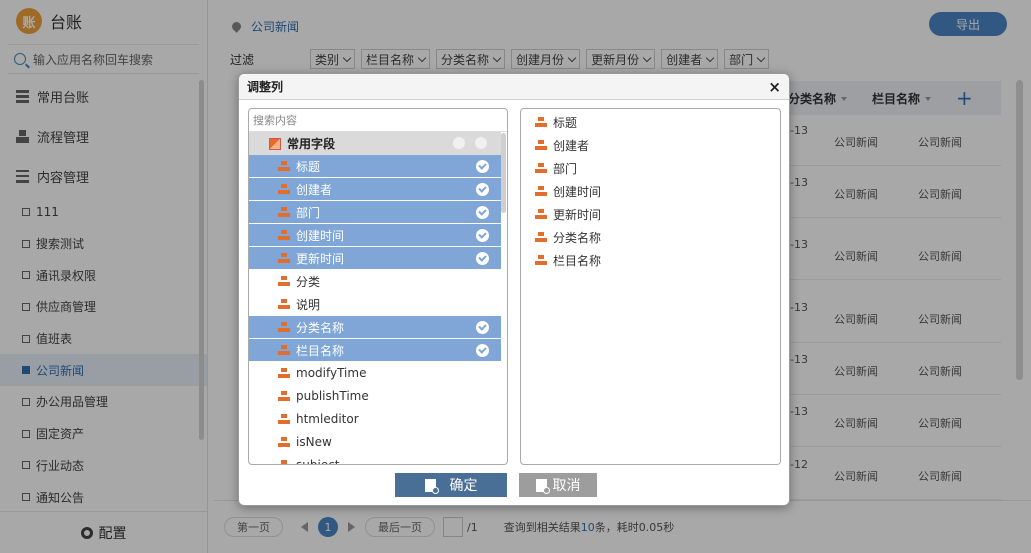 This screenshot has height=553, width=1031. Describe the element at coordinates (308, 304) in the screenshot. I see `field-item-label: 说明` at that location.